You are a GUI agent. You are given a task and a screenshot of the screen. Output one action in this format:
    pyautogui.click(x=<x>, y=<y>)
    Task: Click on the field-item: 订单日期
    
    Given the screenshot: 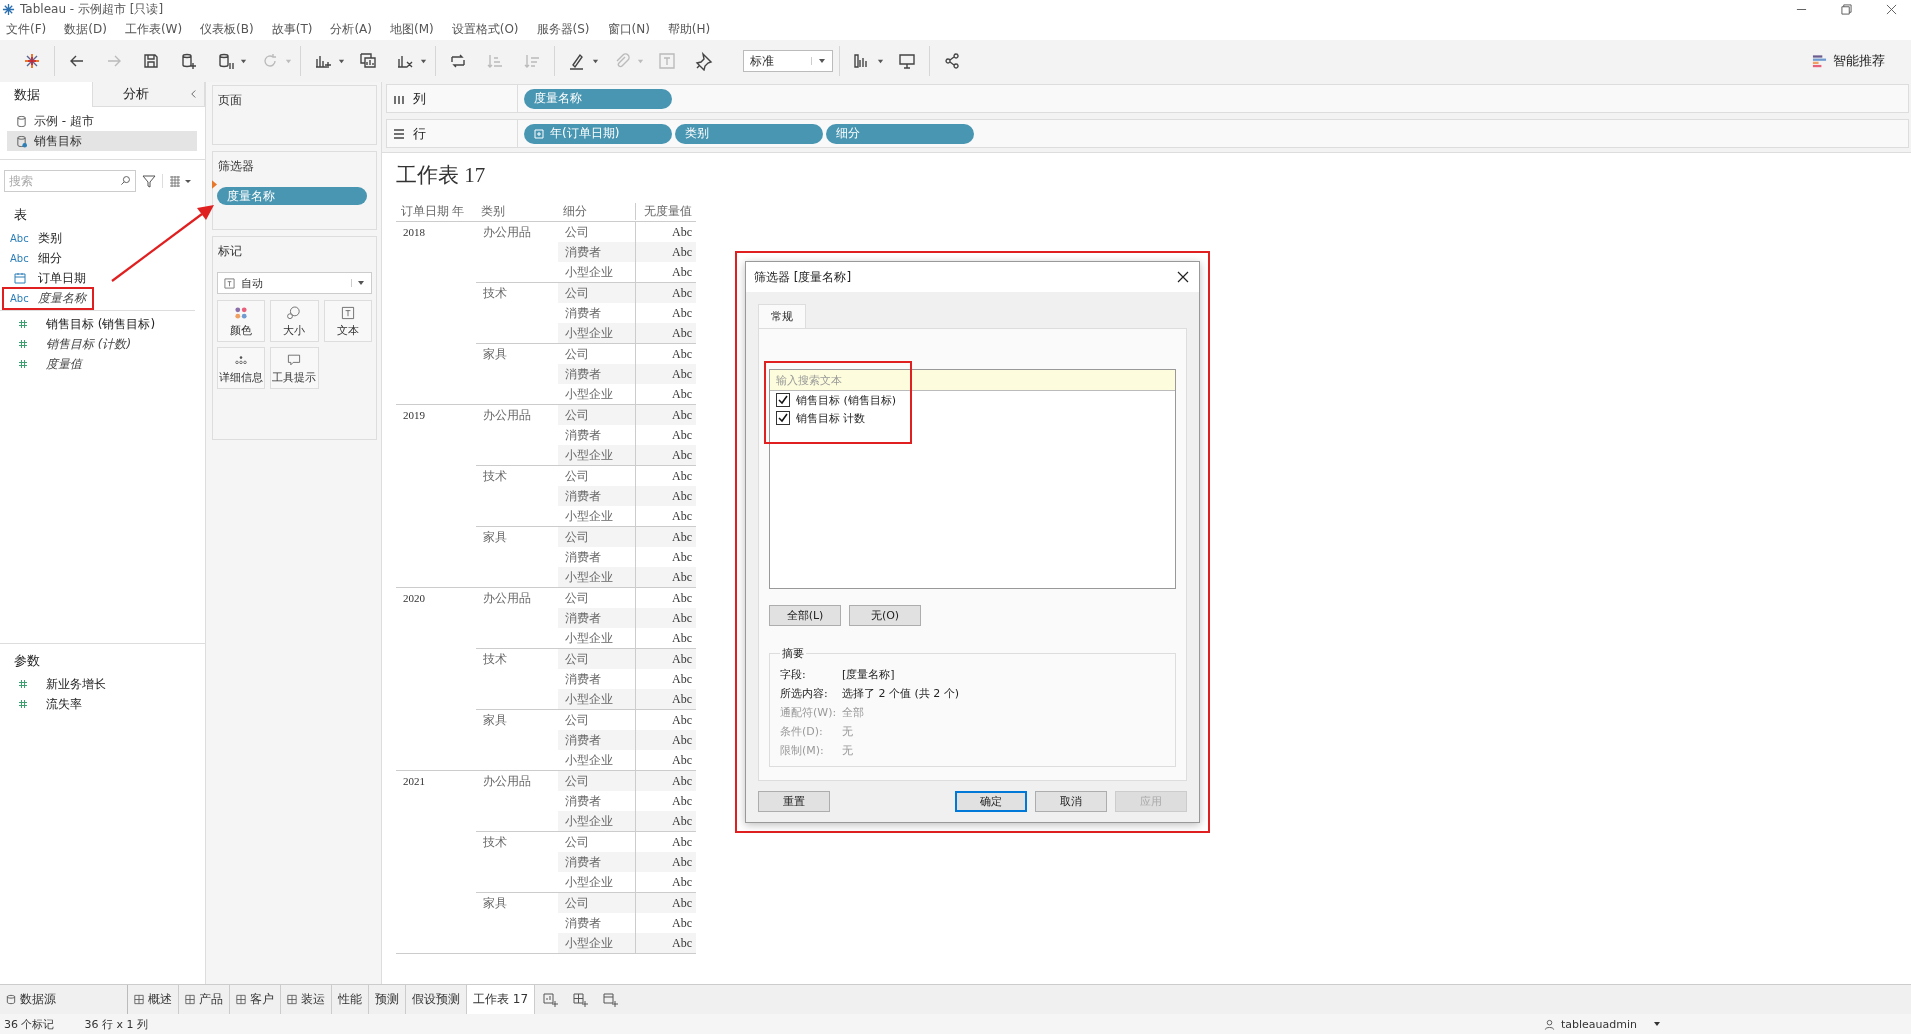 What is the action you would take?
    pyautogui.click(x=62, y=278)
    